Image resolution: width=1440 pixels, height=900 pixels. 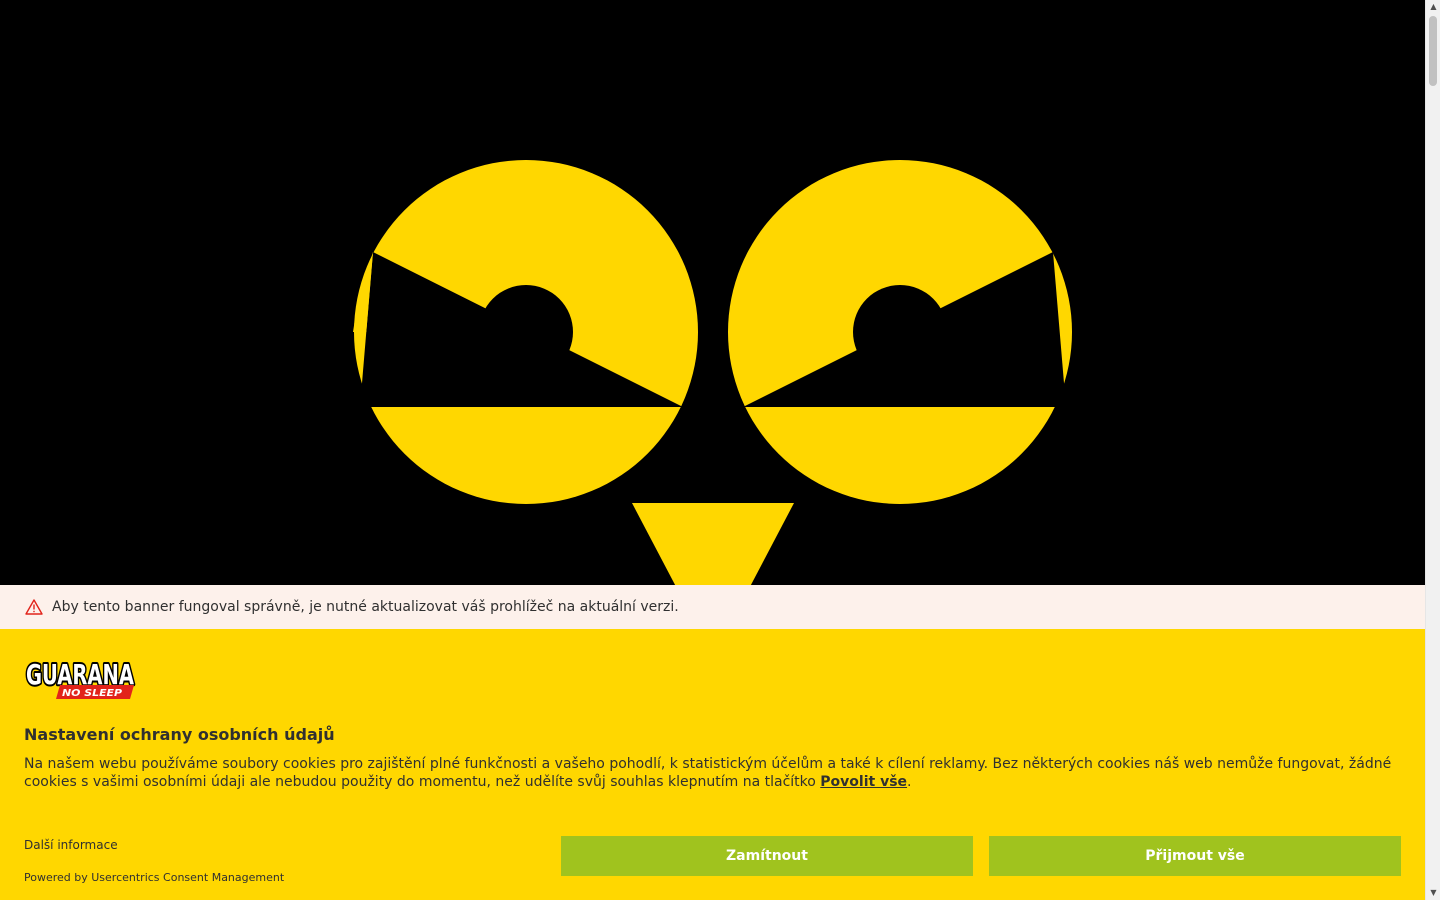 I want to click on allow-all-link: Povolit vše, so click(x=863, y=782).